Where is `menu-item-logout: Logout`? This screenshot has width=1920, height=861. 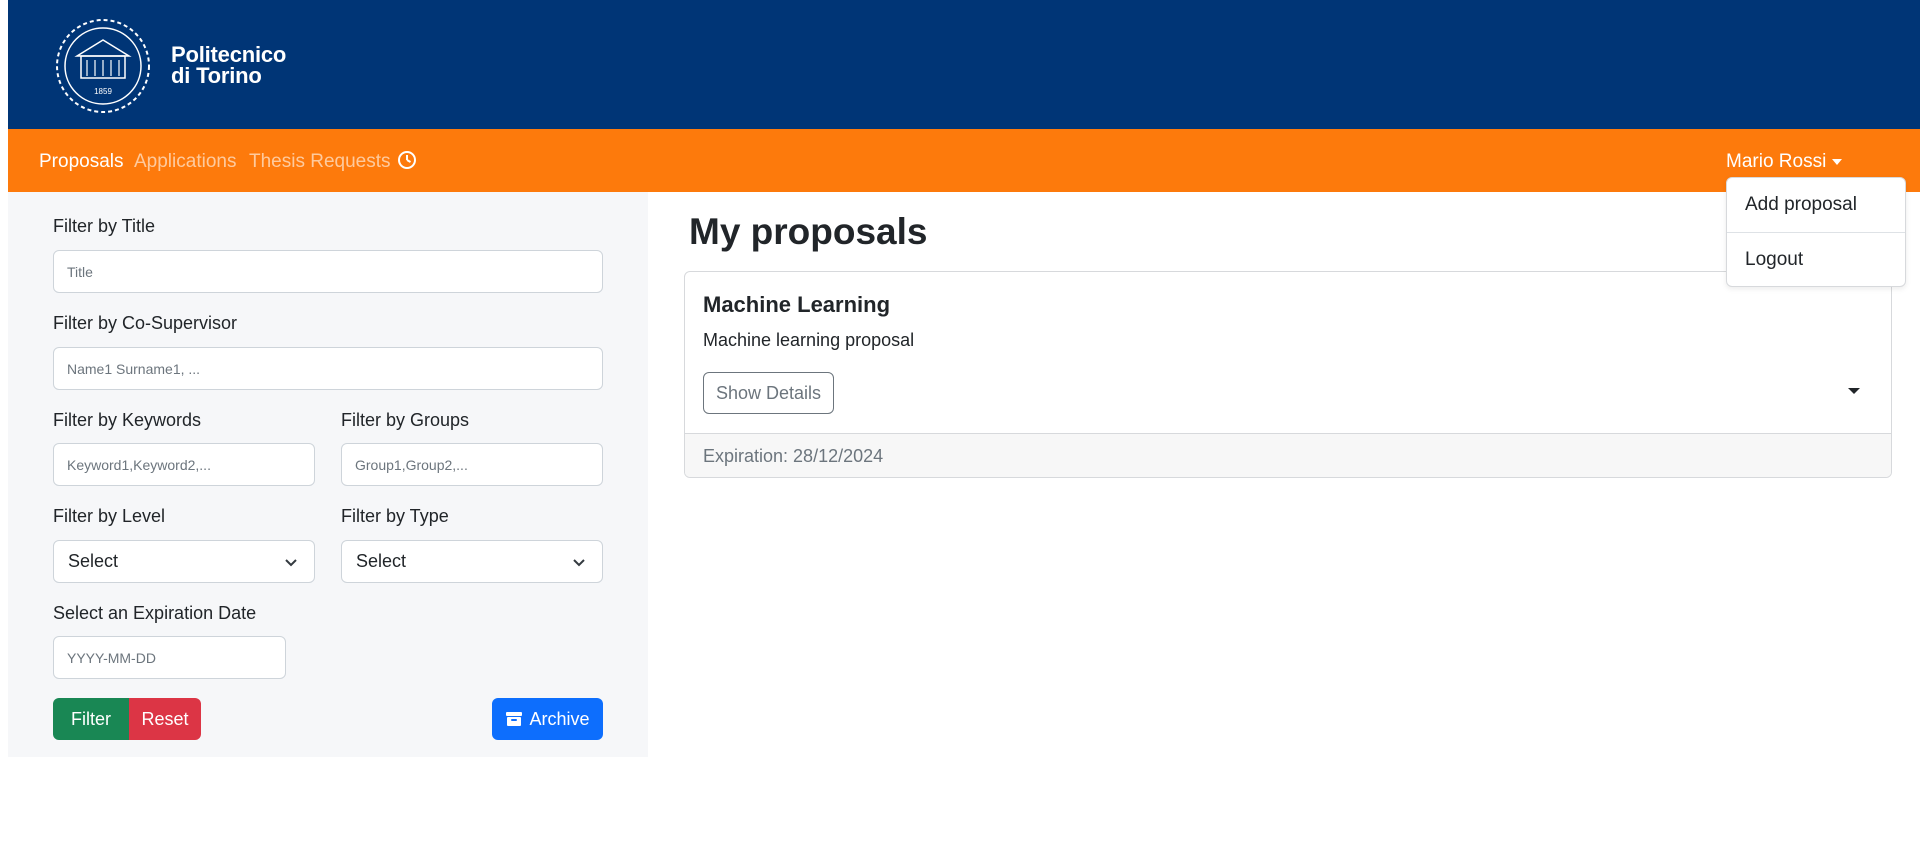
menu-item-logout: Logout is located at coordinates (1816, 260).